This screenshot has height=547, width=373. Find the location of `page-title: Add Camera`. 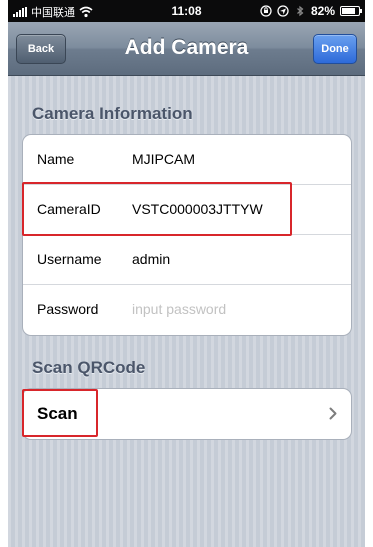

page-title: Add Camera is located at coordinates (186, 47).